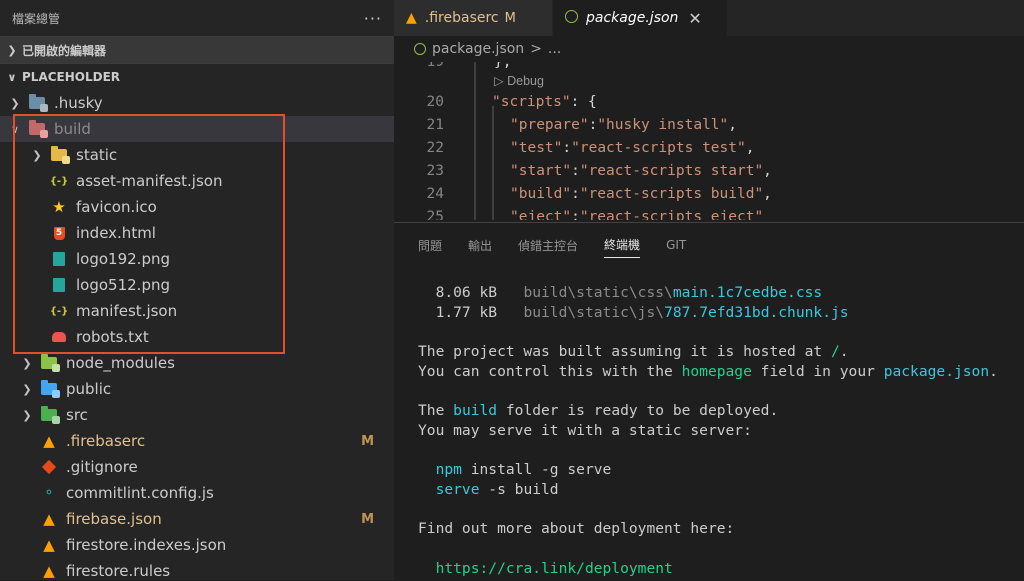 Image resolution: width=1024 pixels, height=581 pixels. I want to click on code-value: "husky install", so click(663, 124).